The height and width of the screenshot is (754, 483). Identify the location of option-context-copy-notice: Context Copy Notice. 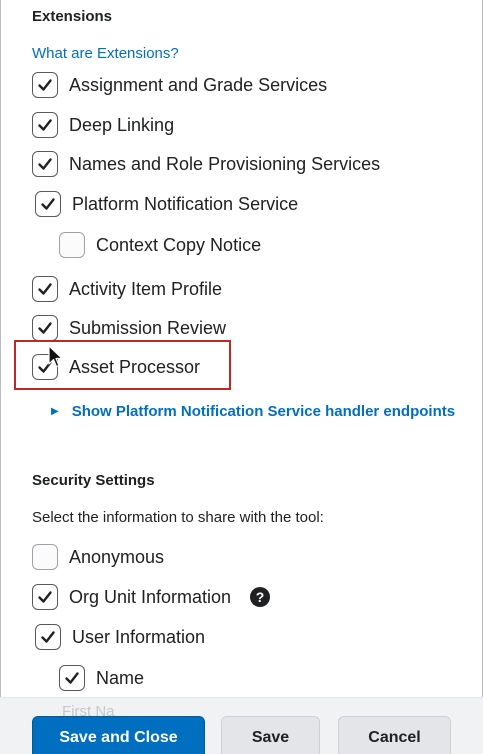
(160, 245).